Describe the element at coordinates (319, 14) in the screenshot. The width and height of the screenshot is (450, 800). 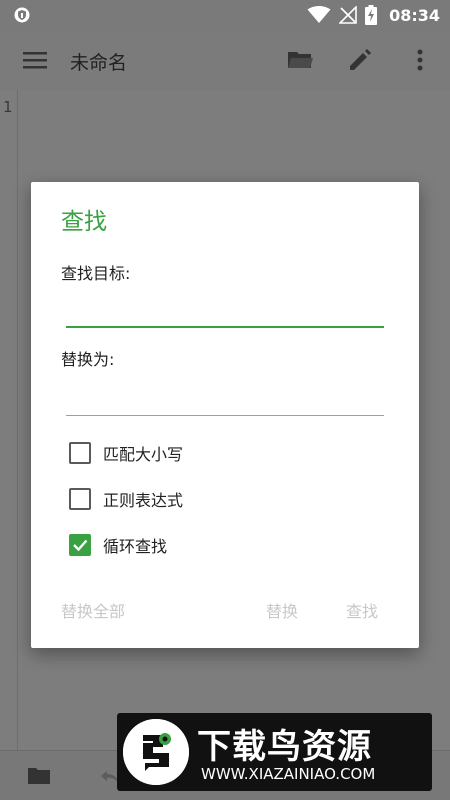
I see `wifi-icon` at that location.